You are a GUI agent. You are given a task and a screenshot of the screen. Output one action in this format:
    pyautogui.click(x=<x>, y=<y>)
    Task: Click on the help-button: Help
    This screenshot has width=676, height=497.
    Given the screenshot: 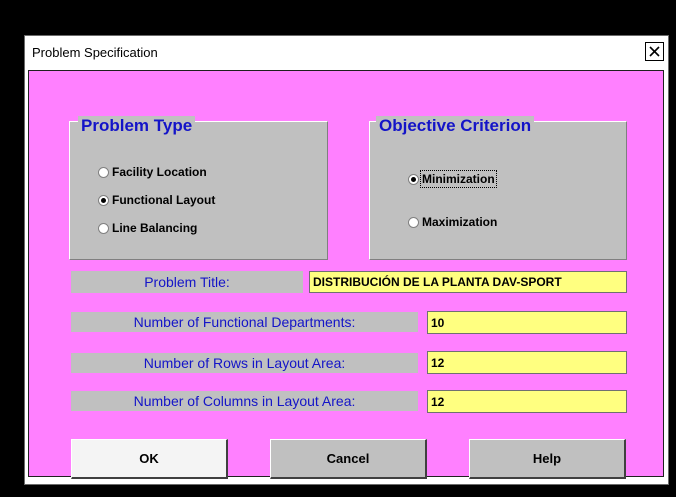 What is the action you would take?
    pyautogui.click(x=547, y=459)
    